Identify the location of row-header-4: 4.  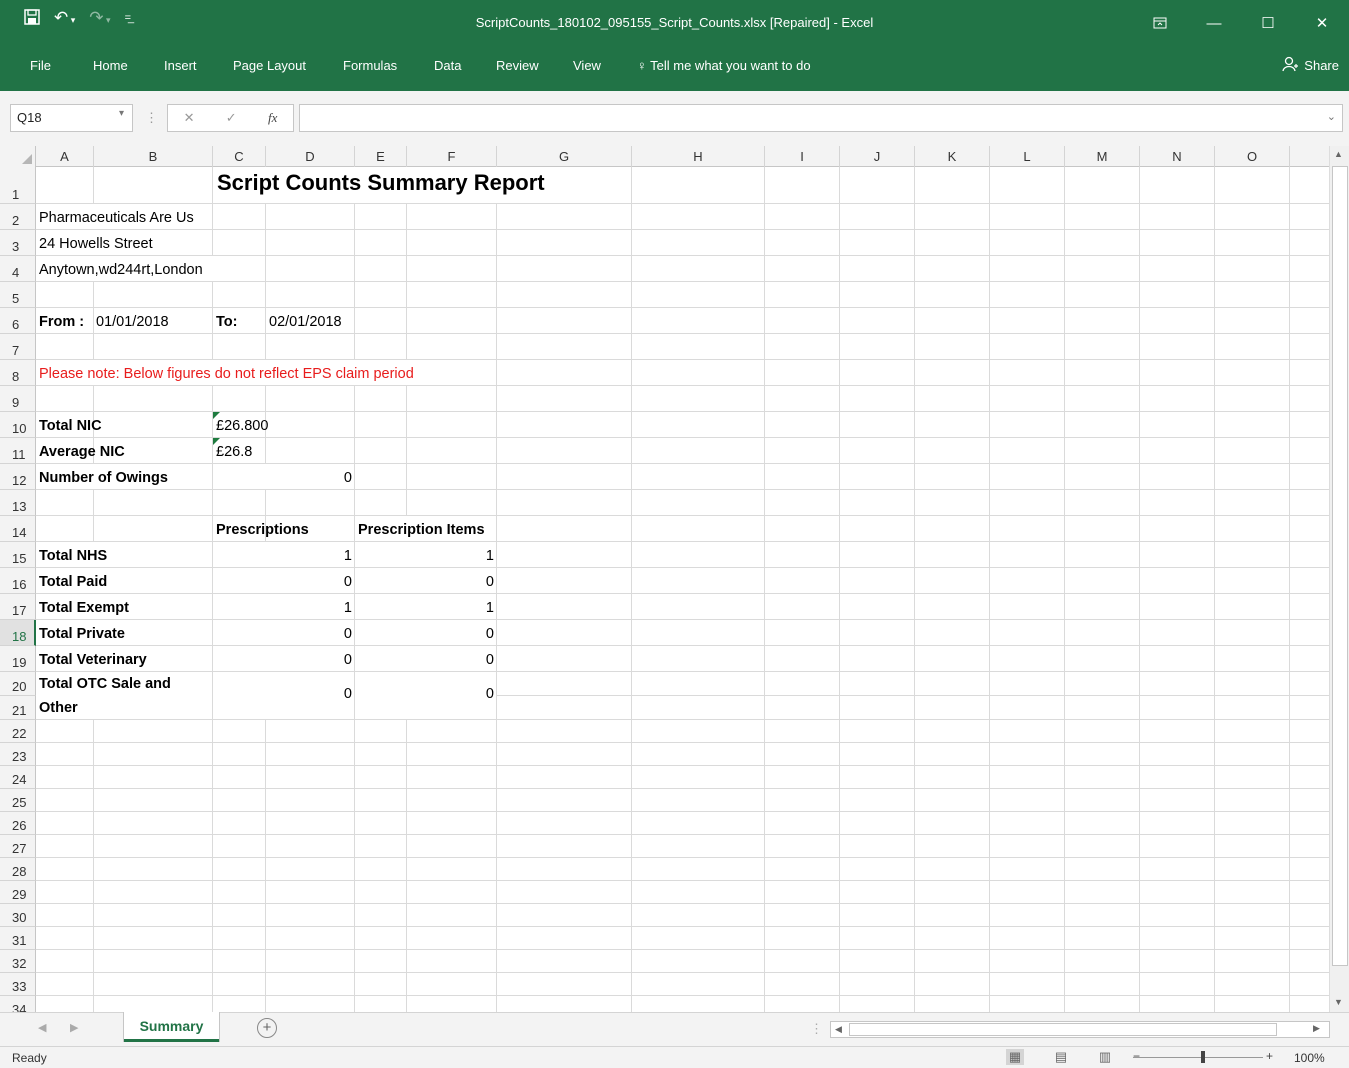
(18, 269).